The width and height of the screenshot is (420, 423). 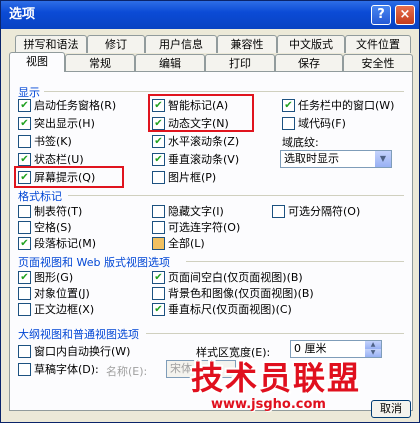 What do you see at coordinates (311, 44) in the screenshot?
I see `tab-asian-typography: 中文版式` at bounding box center [311, 44].